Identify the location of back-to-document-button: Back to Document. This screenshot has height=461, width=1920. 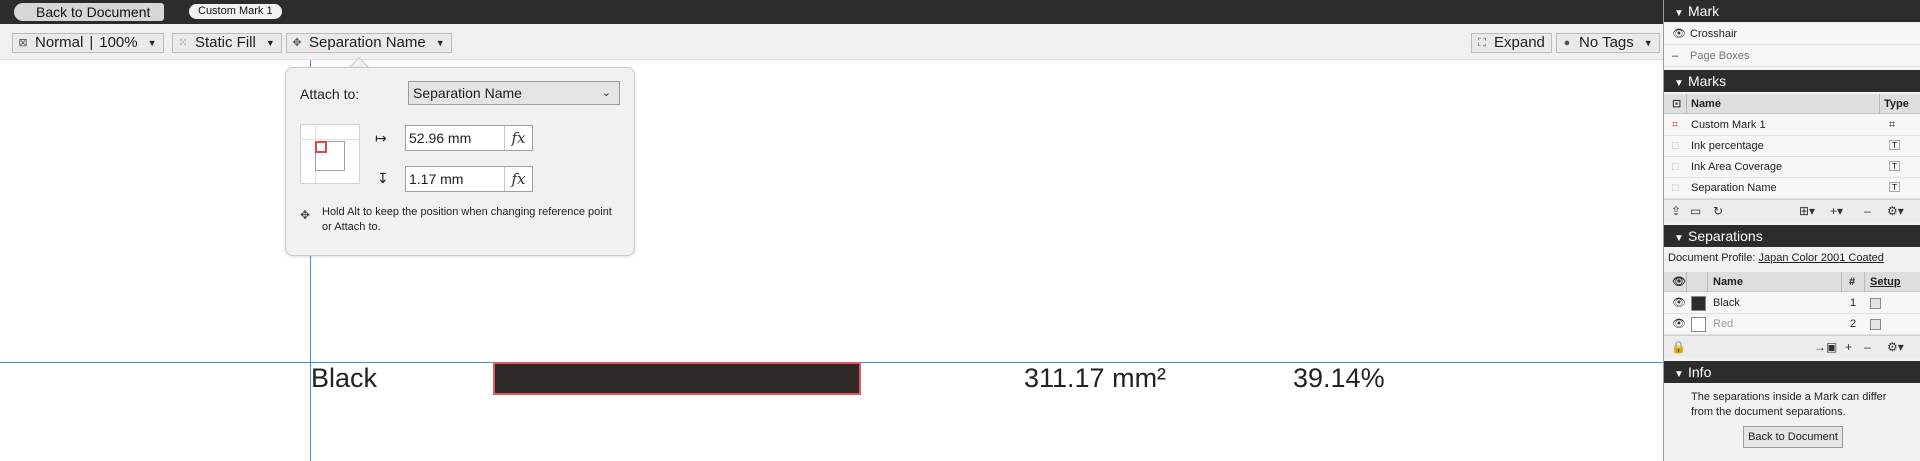
(89, 12).